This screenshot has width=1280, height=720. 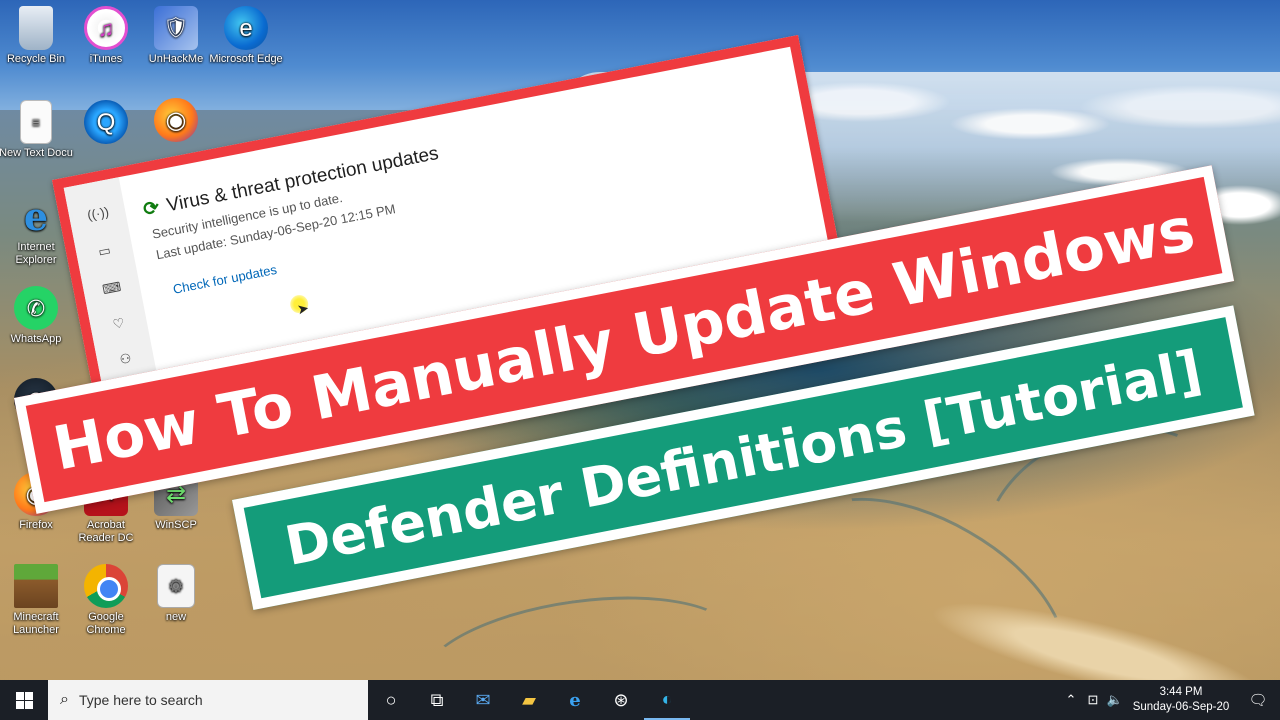 I want to click on desktop-icon-whatsapp: ✆ WhatsApp, so click(x=37, y=316).